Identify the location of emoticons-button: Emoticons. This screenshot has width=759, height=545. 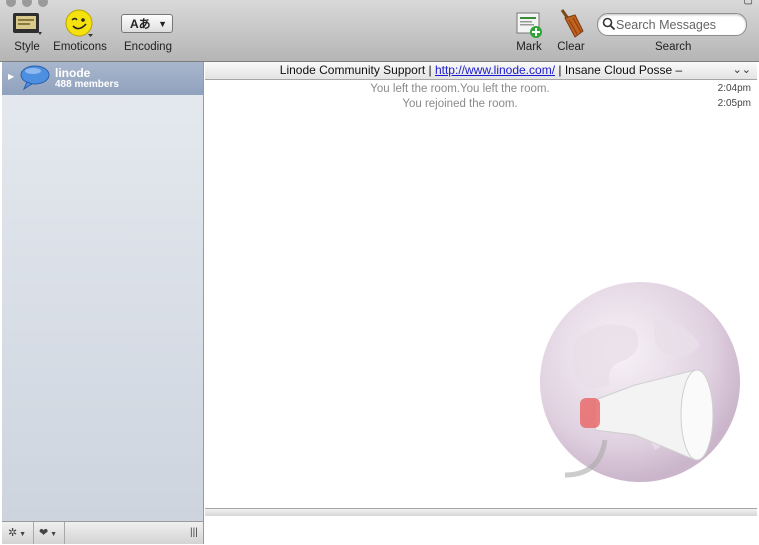
(80, 33).